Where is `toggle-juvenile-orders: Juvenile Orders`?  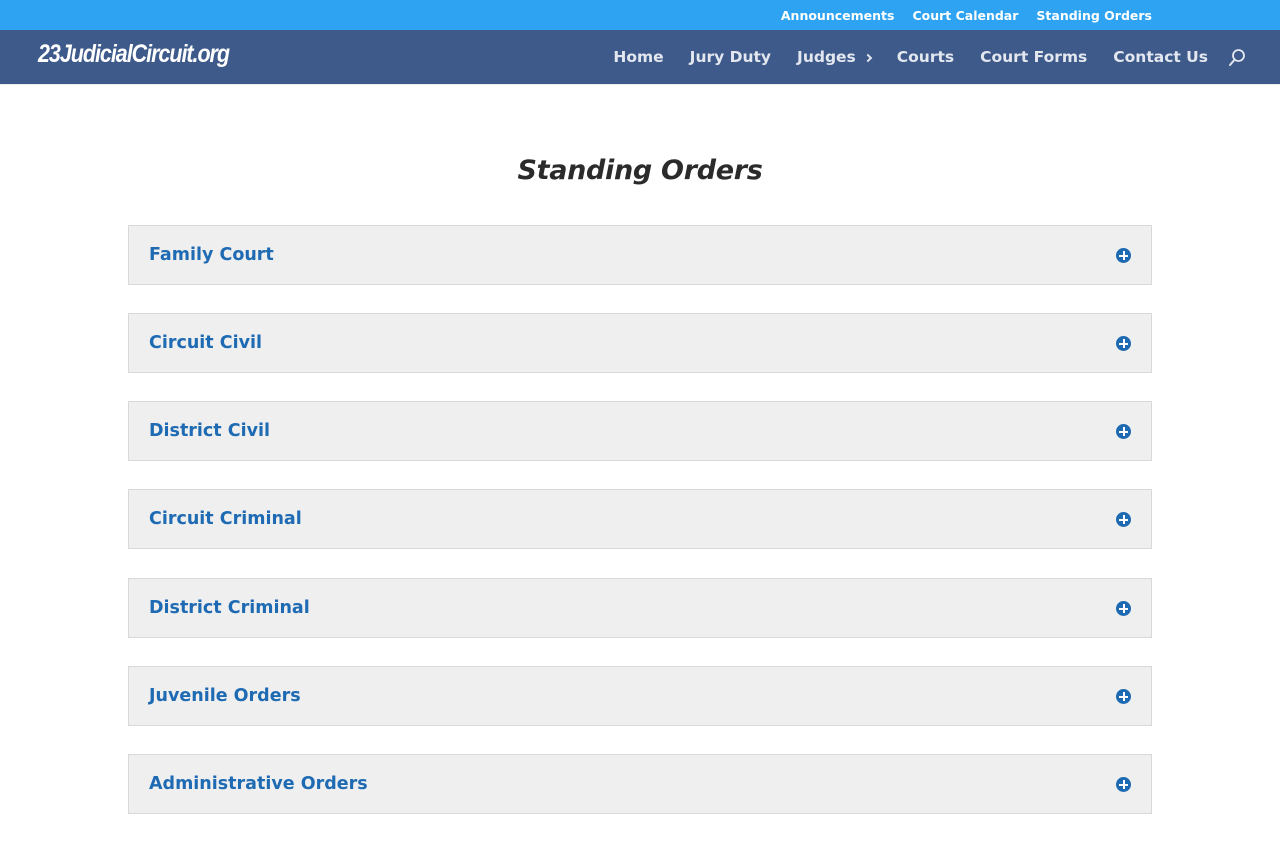
toggle-juvenile-orders: Juvenile Orders is located at coordinates (640, 696).